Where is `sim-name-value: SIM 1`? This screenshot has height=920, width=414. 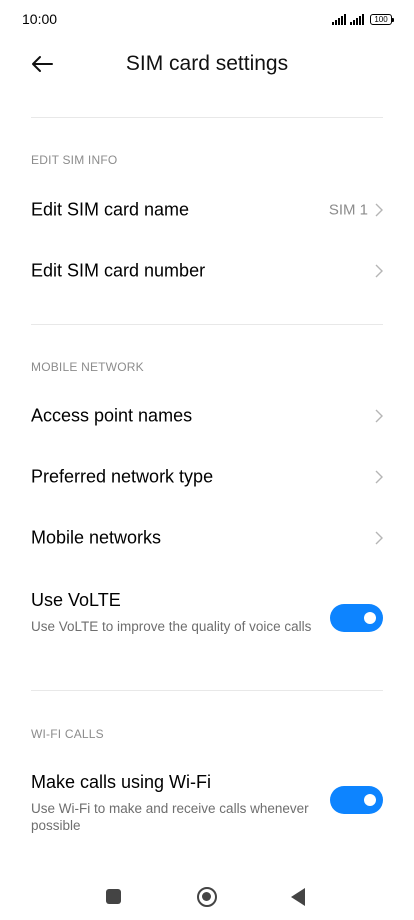
sim-name-value: SIM 1 is located at coordinates (348, 210).